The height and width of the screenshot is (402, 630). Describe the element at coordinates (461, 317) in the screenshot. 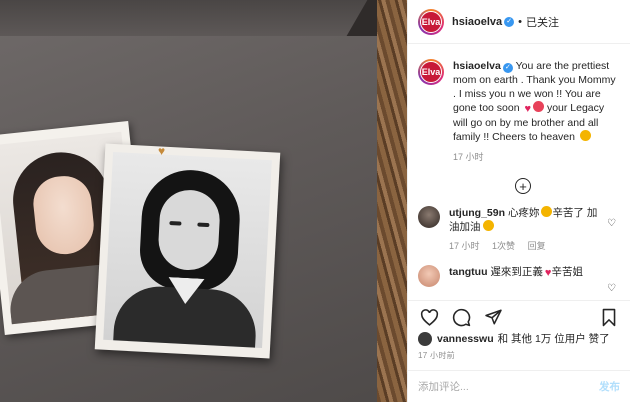

I see `comment-bubble-icon` at that location.